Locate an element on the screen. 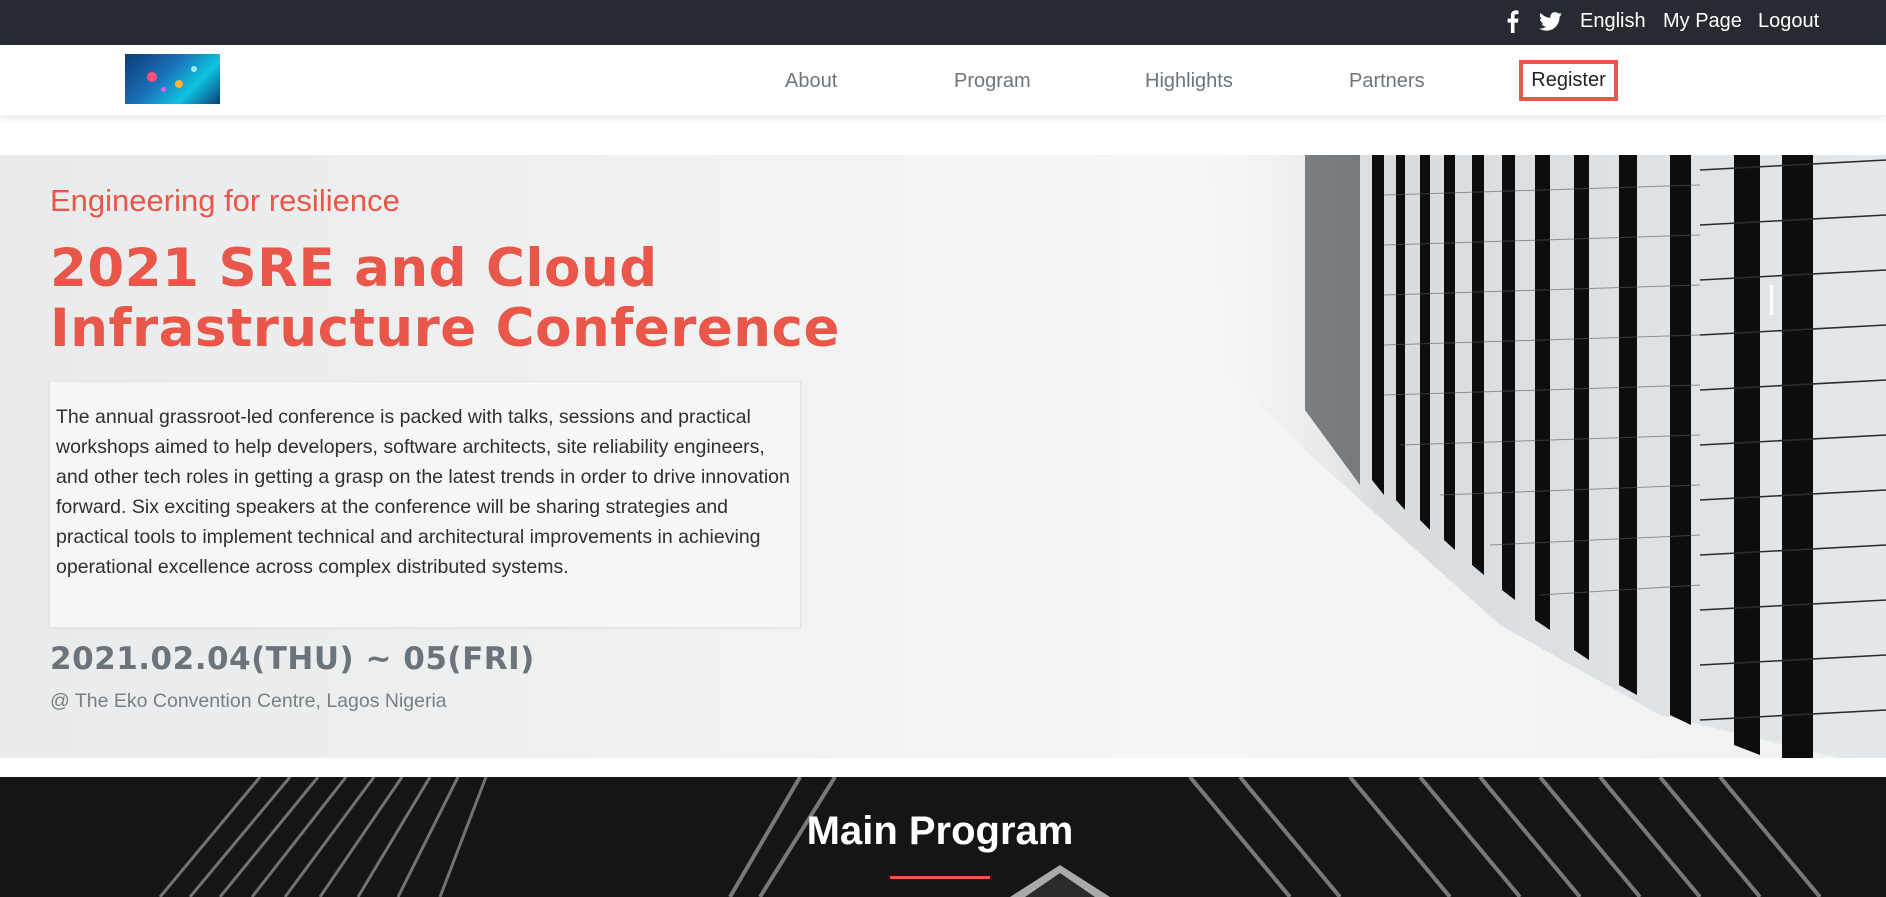 The width and height of the screenshot is (1886, 897). logout-link: Logout is located at coordinates (1788, 21).